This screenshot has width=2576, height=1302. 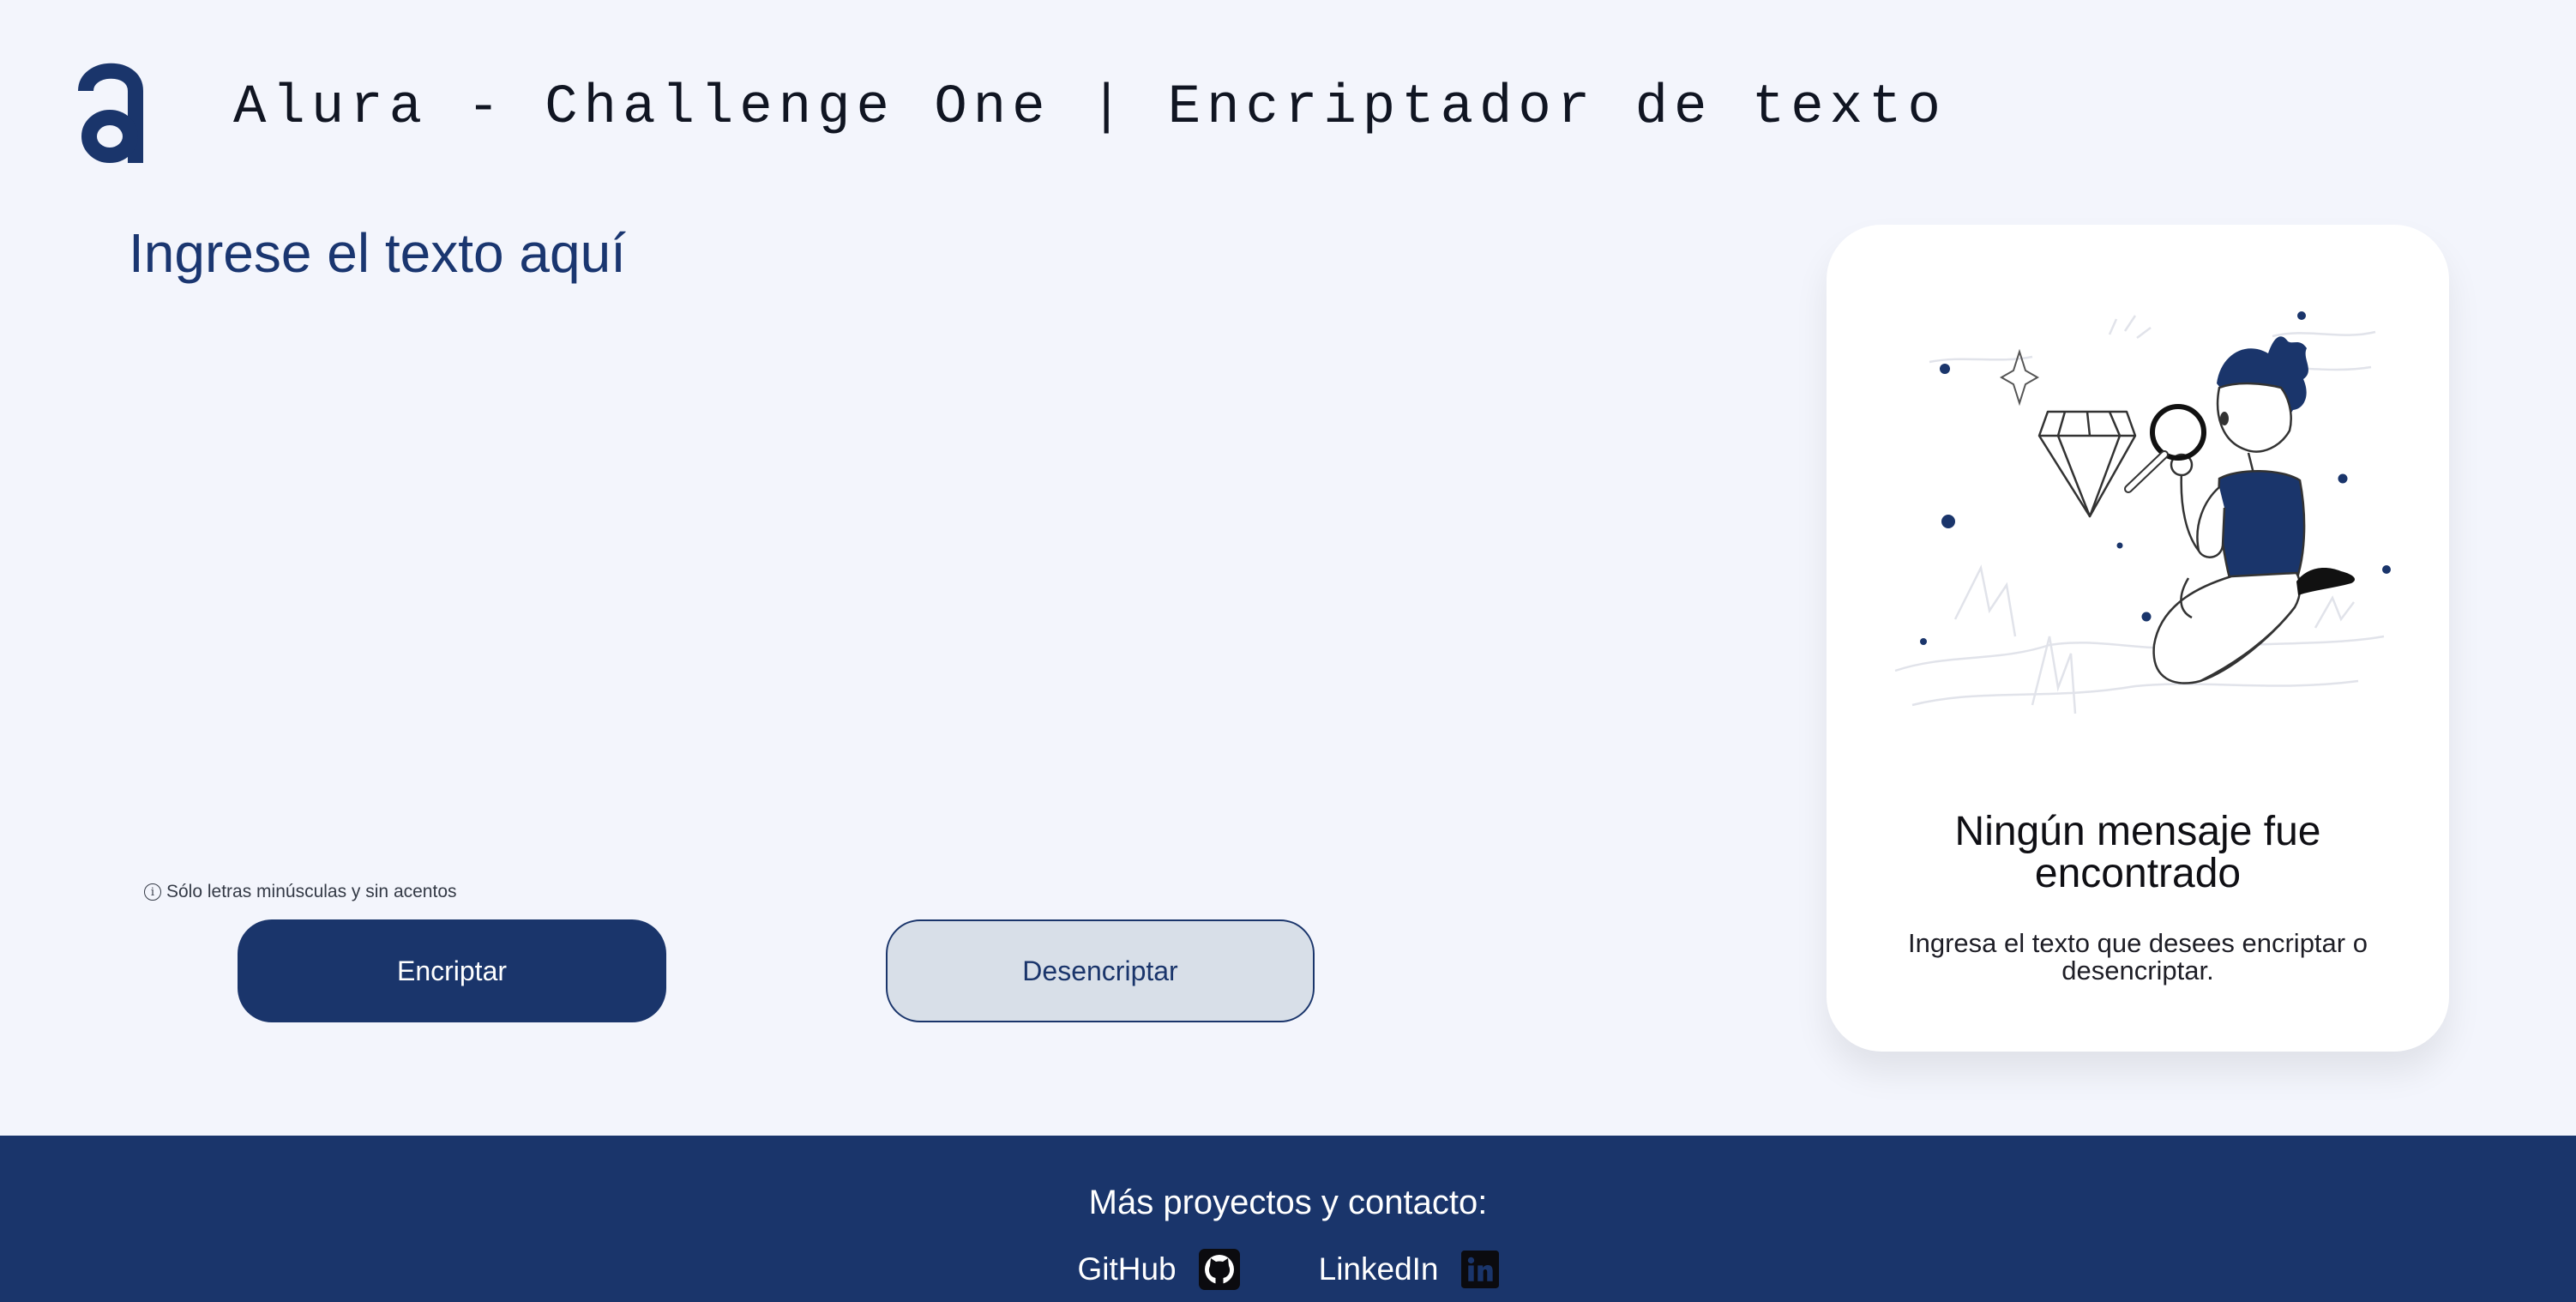 I want to click on info-icon: i, so click(x=152, y=892).